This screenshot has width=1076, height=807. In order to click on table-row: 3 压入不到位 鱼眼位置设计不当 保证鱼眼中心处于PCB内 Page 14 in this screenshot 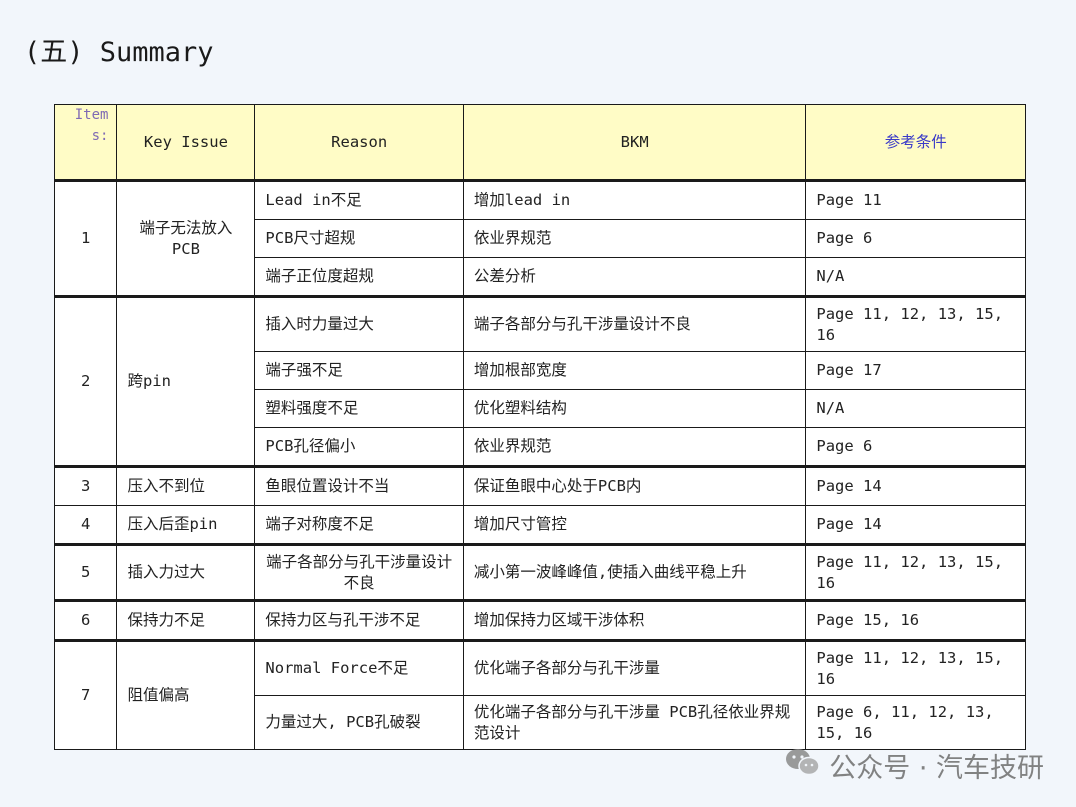, I will do `click(539, 486)`.